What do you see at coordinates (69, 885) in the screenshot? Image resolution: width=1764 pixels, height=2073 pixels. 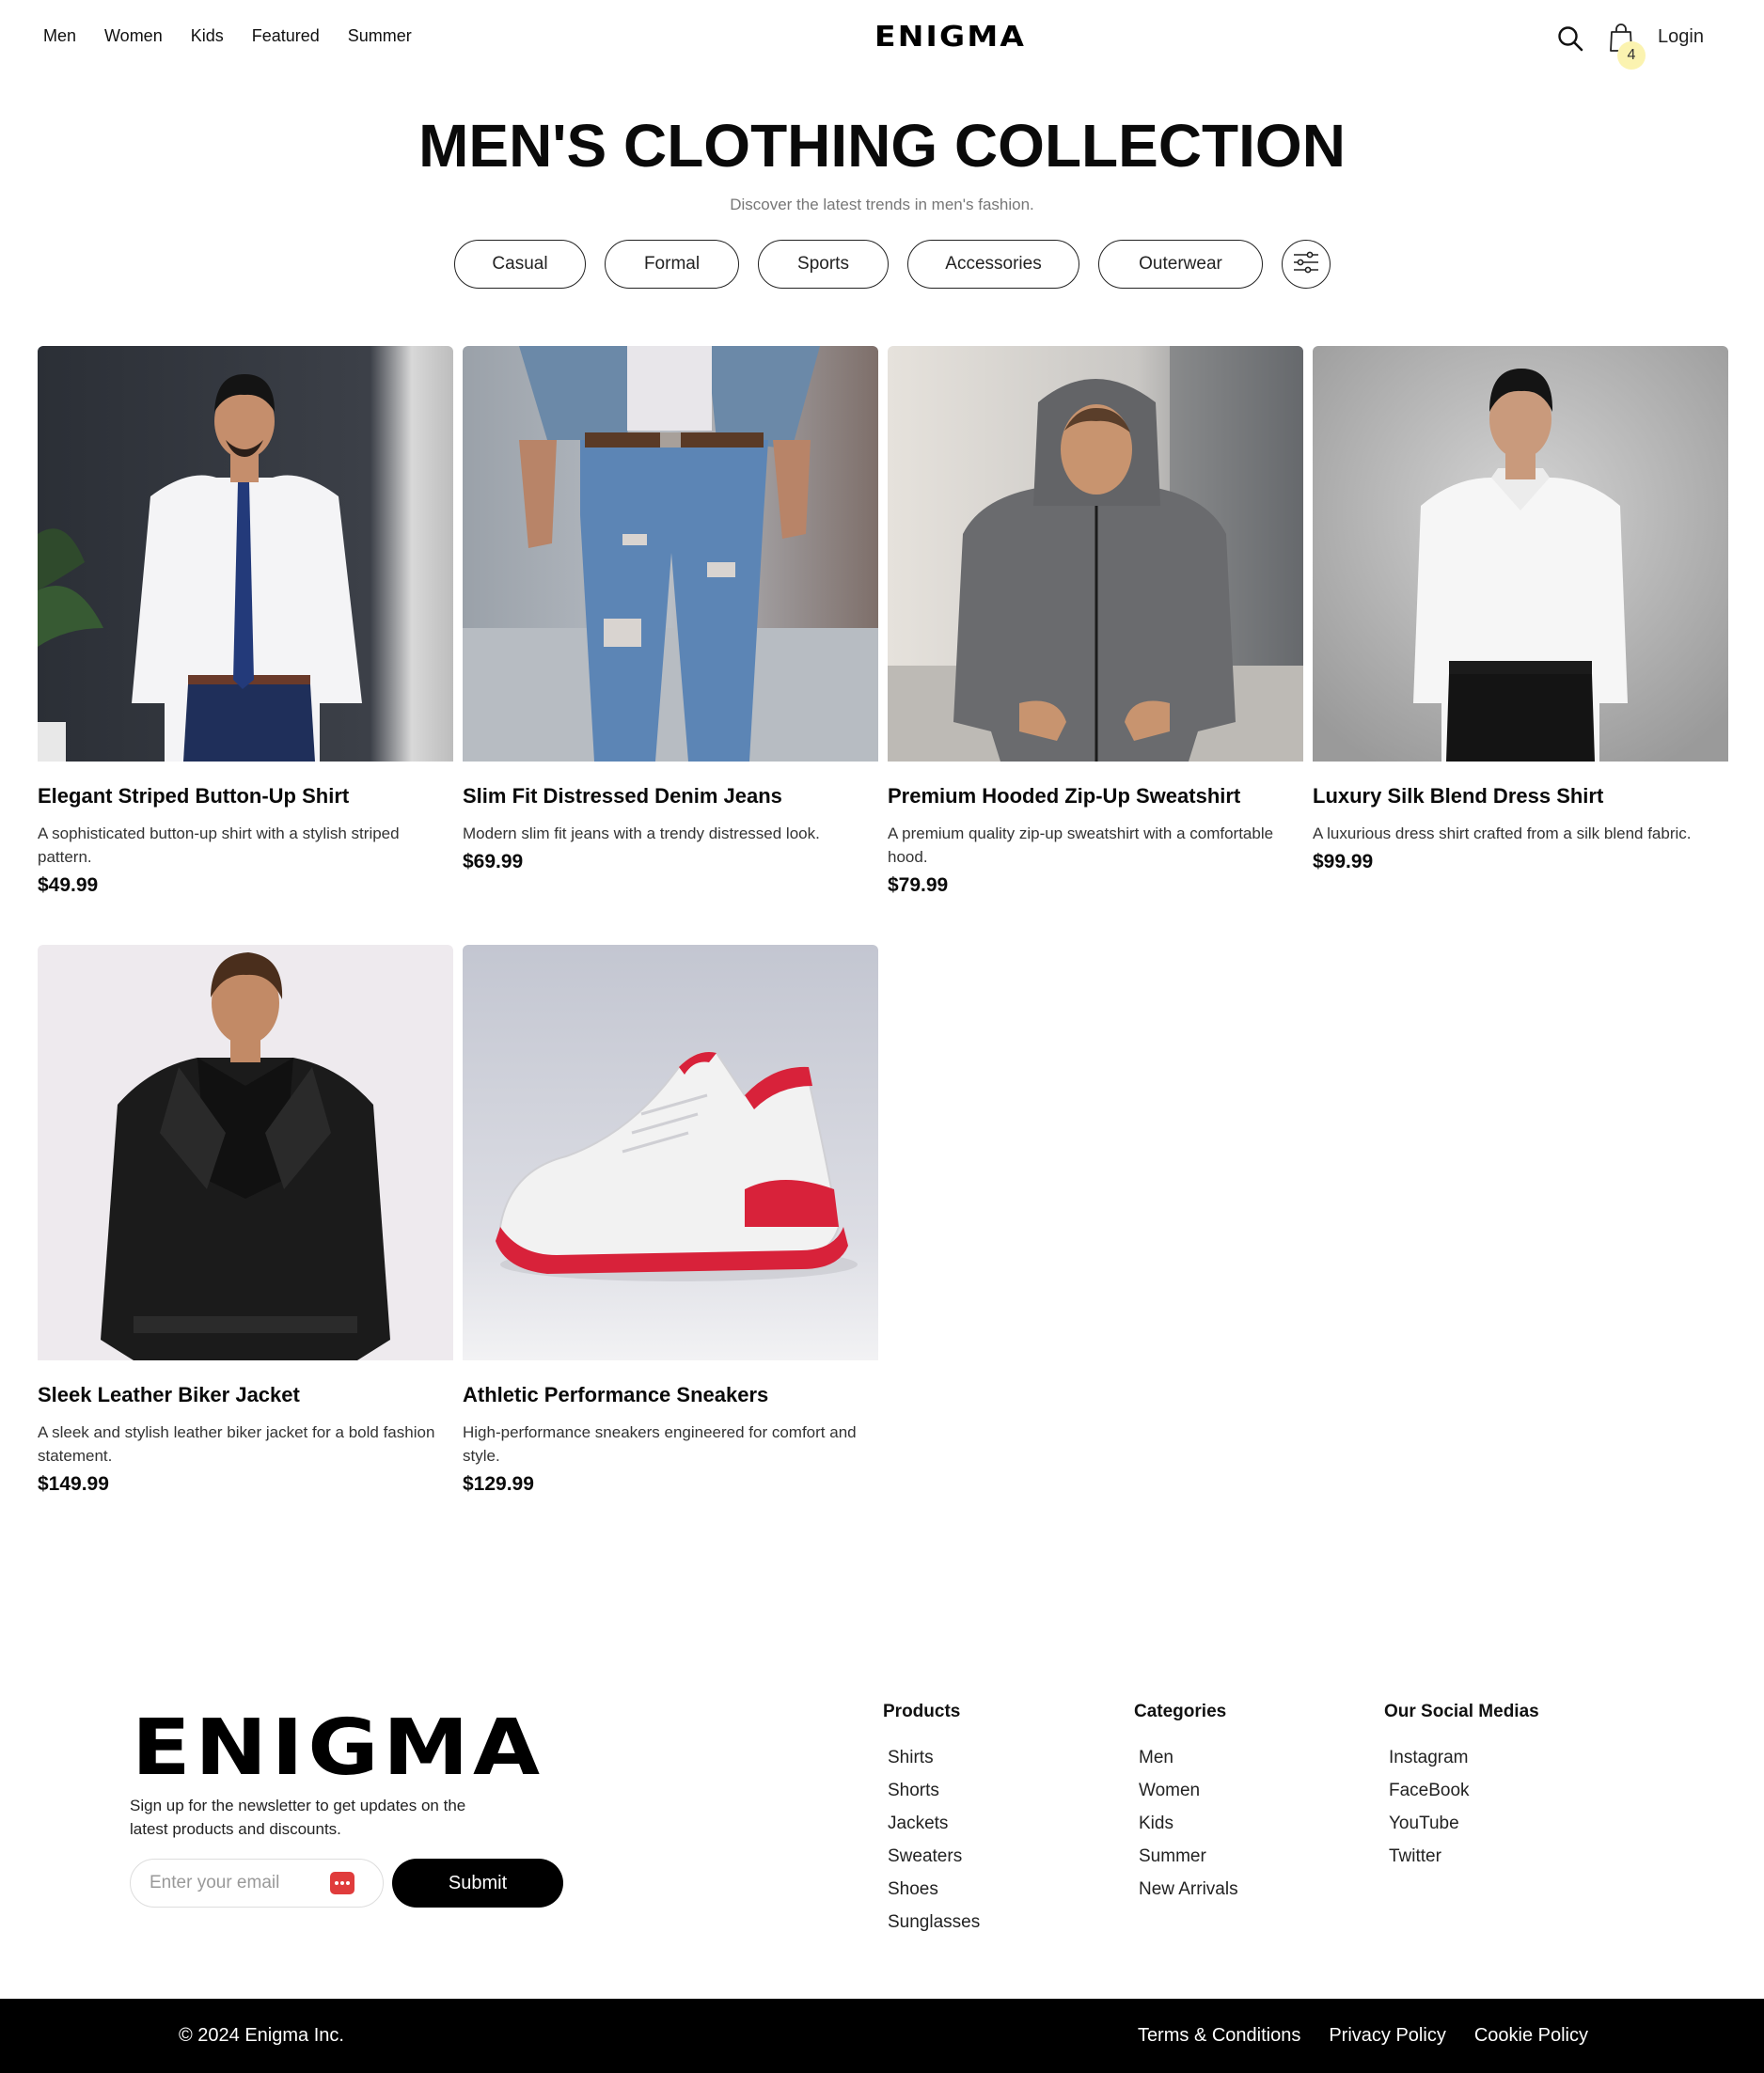 I see `product-price: $49.99` at bounding box center [69, 885].